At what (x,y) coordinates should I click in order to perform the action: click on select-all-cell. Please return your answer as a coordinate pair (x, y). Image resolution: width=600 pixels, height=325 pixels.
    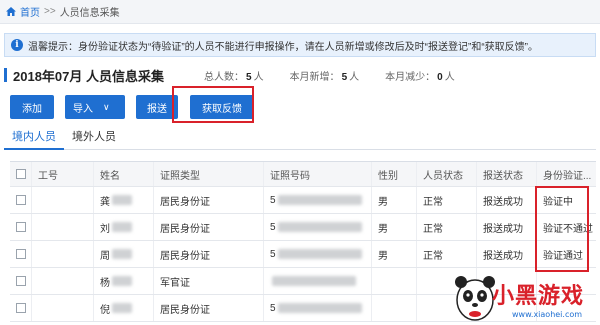
    Looking at the image, I should click on (21, 174).